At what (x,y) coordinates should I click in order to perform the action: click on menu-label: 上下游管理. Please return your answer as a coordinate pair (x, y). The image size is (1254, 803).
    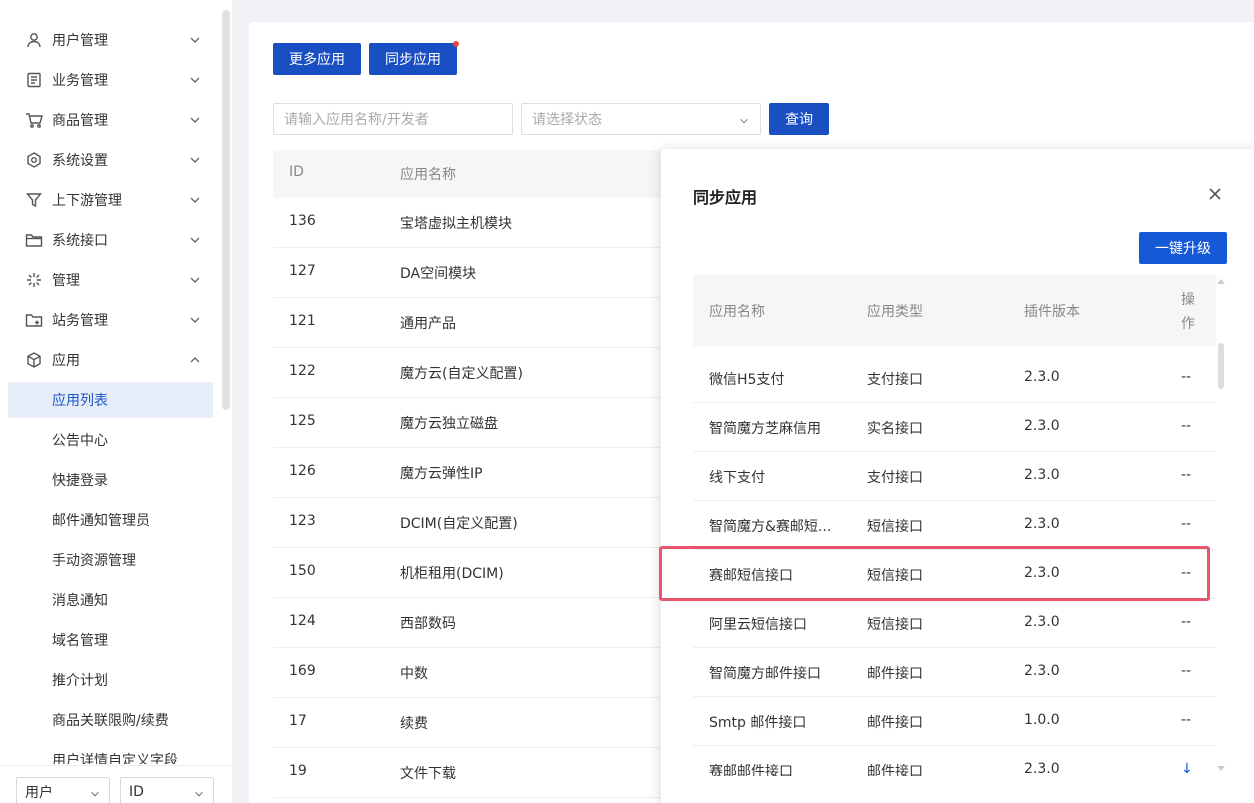
    Looking at the image, I should click on (87, 201).